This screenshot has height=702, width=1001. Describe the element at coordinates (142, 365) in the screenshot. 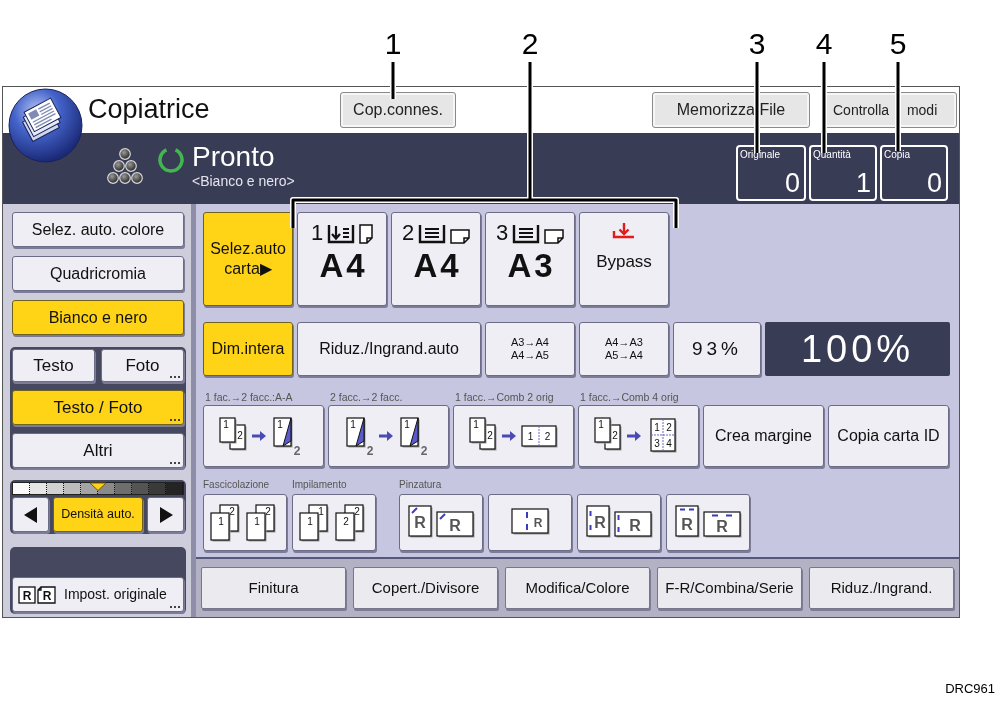

I see `original-type-button: Foto` at that location.